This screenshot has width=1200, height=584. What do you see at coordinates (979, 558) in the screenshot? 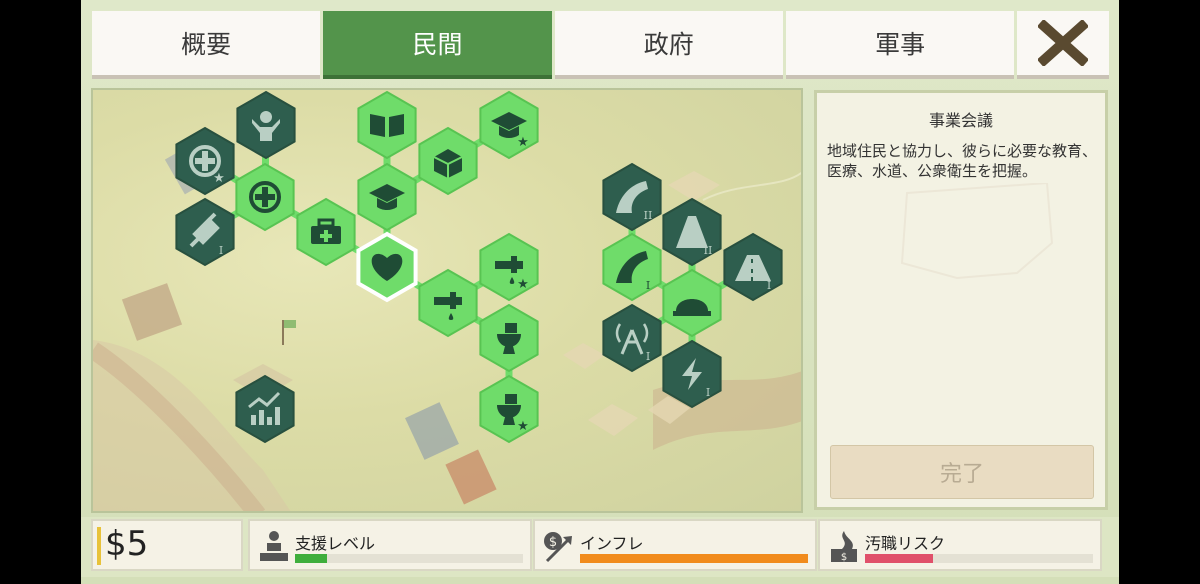
I see `corruption-risk-track` at bounding box center [979, 558].